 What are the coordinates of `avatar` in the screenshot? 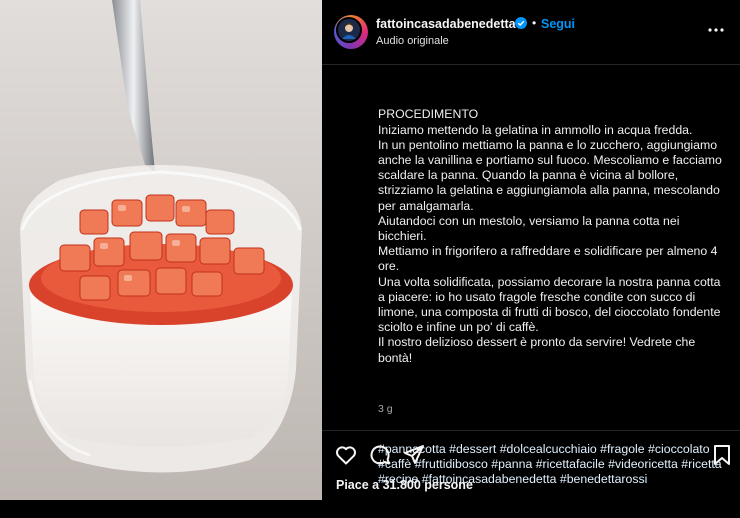 It's located at (351, 32).